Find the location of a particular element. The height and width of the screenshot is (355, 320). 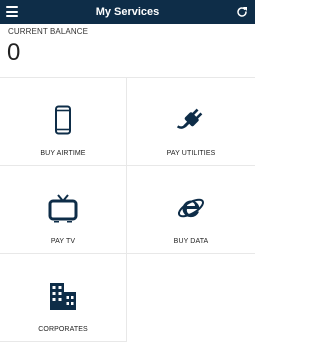

service-pay-tv: PAY TV is located at coordinates (63, 210).